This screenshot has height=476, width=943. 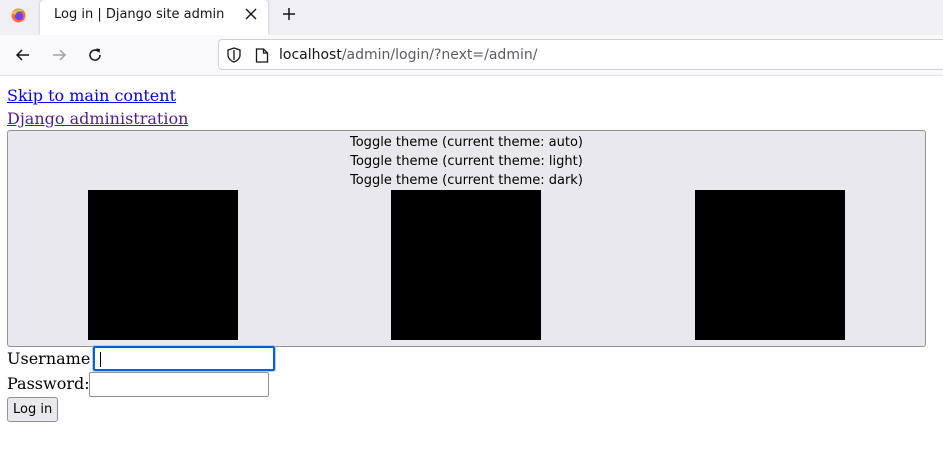 I want to click on url-path: /admin/login/?next=/admin/, so click(x=439, y=55).